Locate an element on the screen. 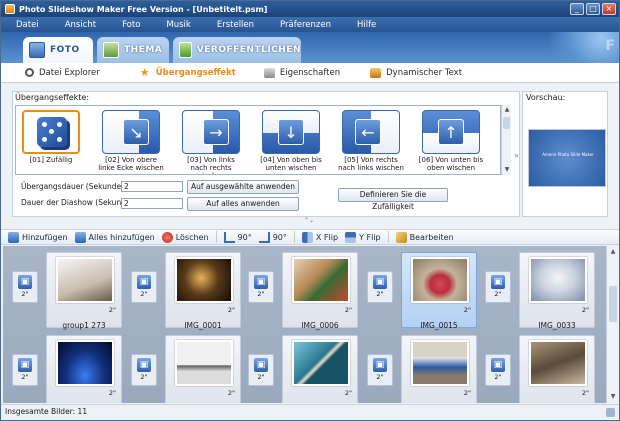 The height and width of the screenshot is (421, 620). maximize-button: □ is located at coordinates (593, 9).